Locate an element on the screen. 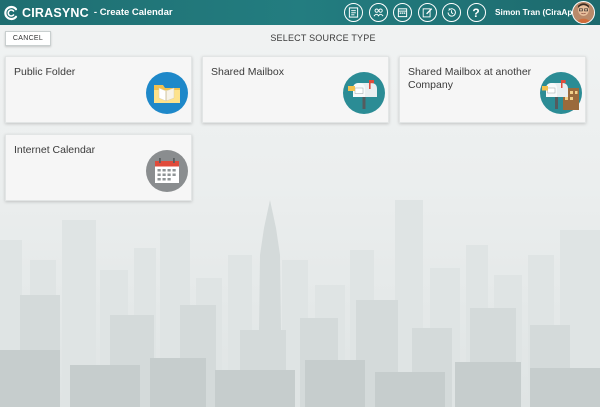  contacts-button is located at coordinates (378, 12).